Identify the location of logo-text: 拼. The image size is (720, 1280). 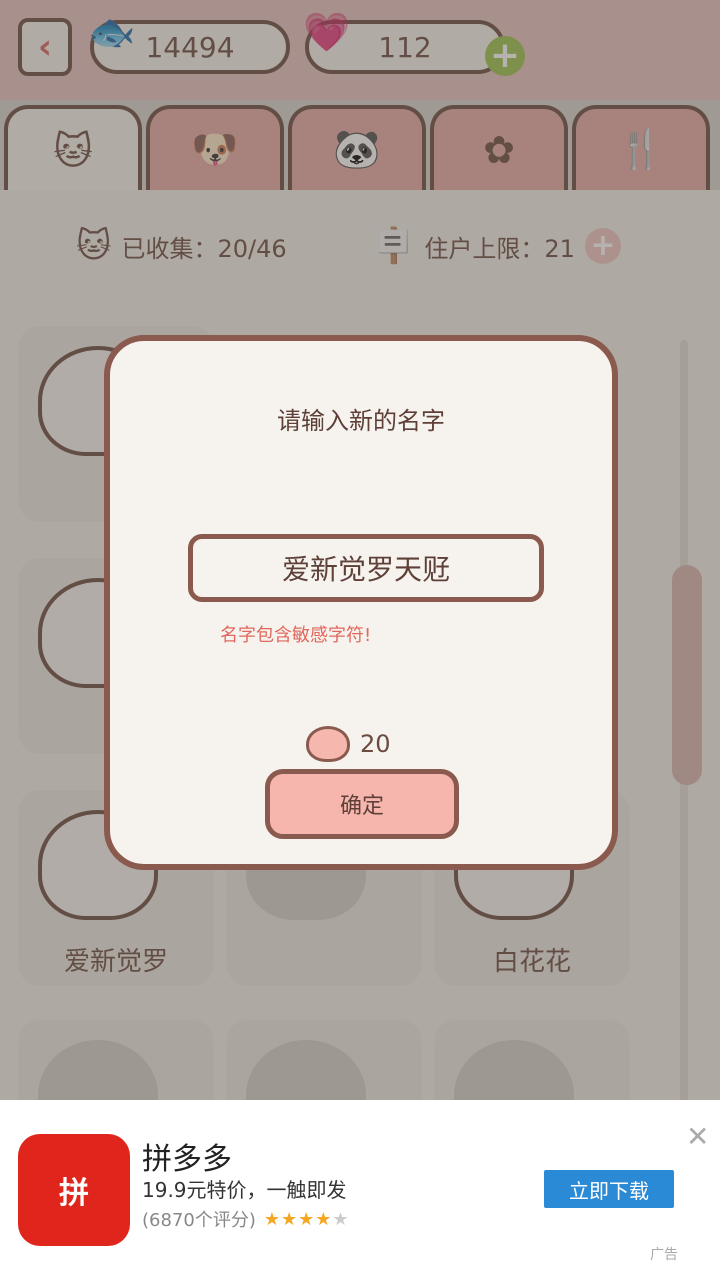
(74, 1193).